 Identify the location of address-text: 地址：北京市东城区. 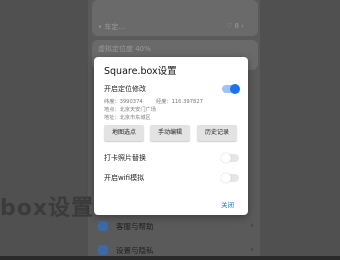
(127, 118).